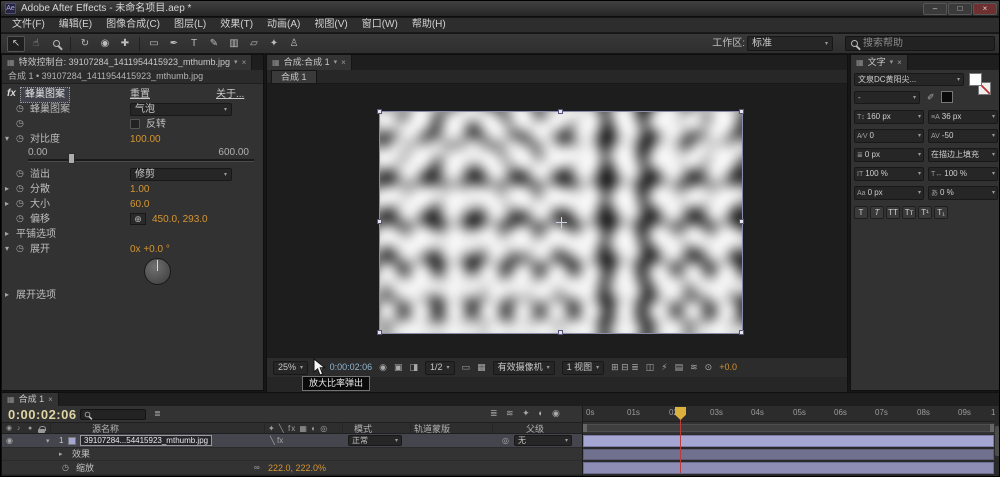 The height and width of the screenshot is (477, 1000). I want to click on pan-behind-tool-button: ✚, so click(125, 44).